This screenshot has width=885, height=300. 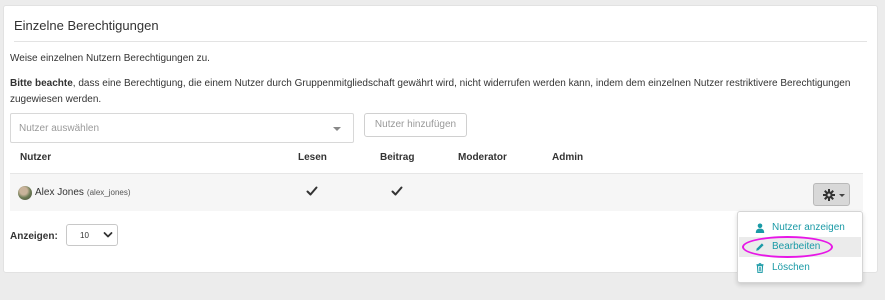 I want to click on column-header-read: Lesen, so click(x=312, y=157).